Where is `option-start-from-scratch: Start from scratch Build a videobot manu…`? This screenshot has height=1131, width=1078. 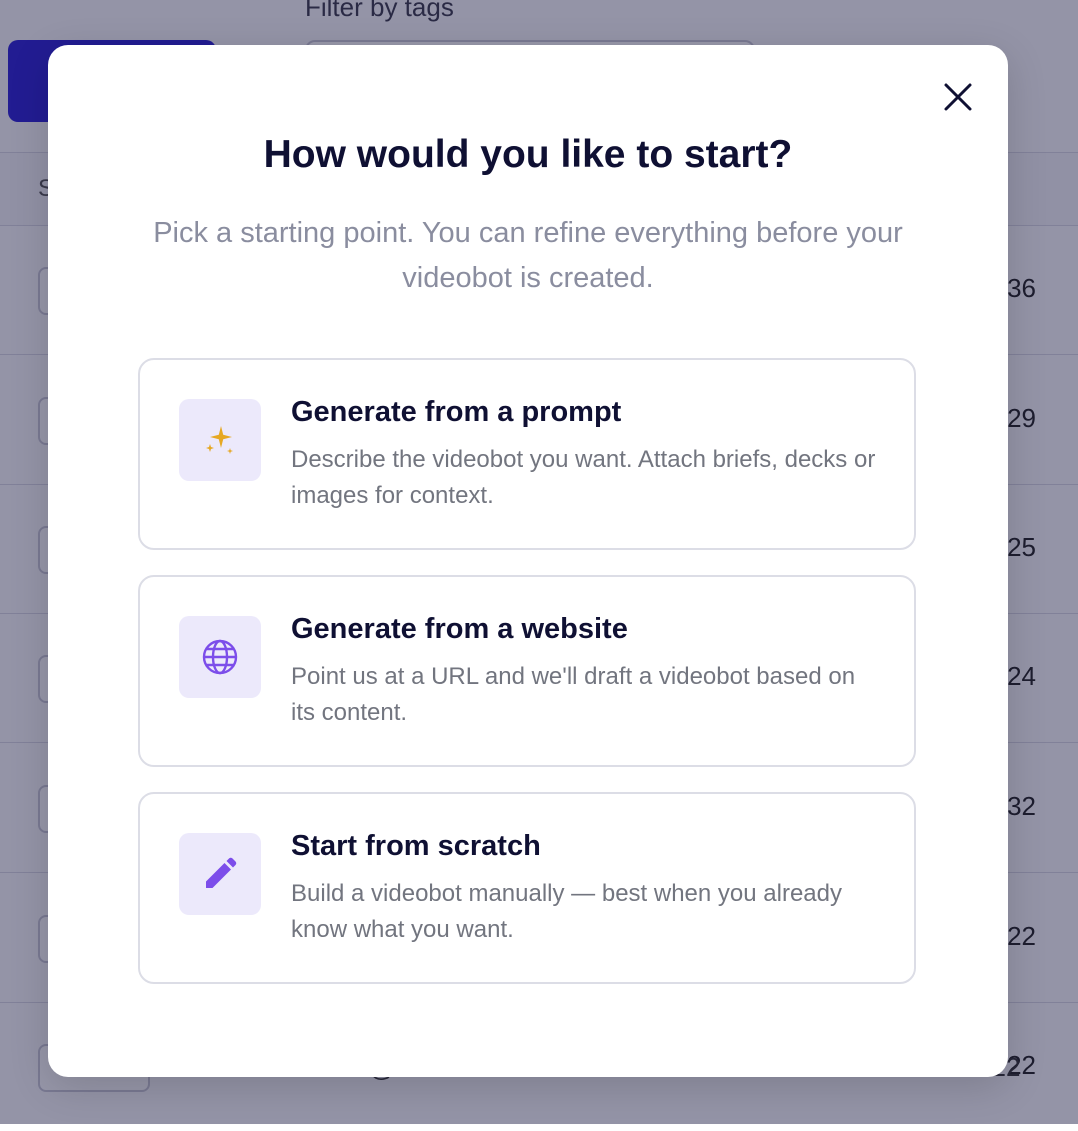
option-start-from-scratch: Start from scratch Build a videobot manu… is located at coordinates (527, 888).